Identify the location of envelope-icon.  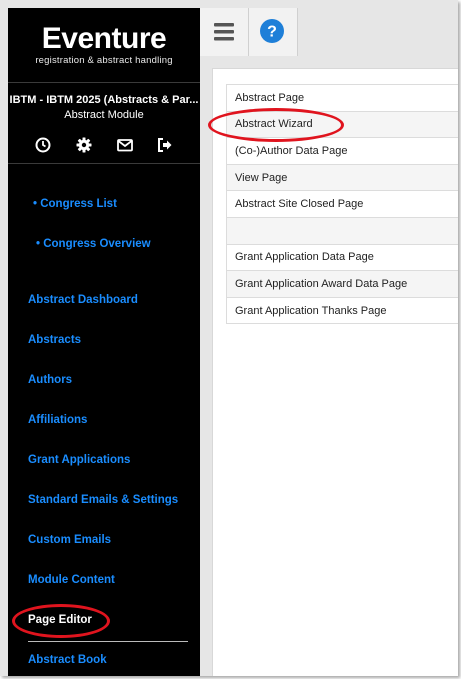
(125, 145).